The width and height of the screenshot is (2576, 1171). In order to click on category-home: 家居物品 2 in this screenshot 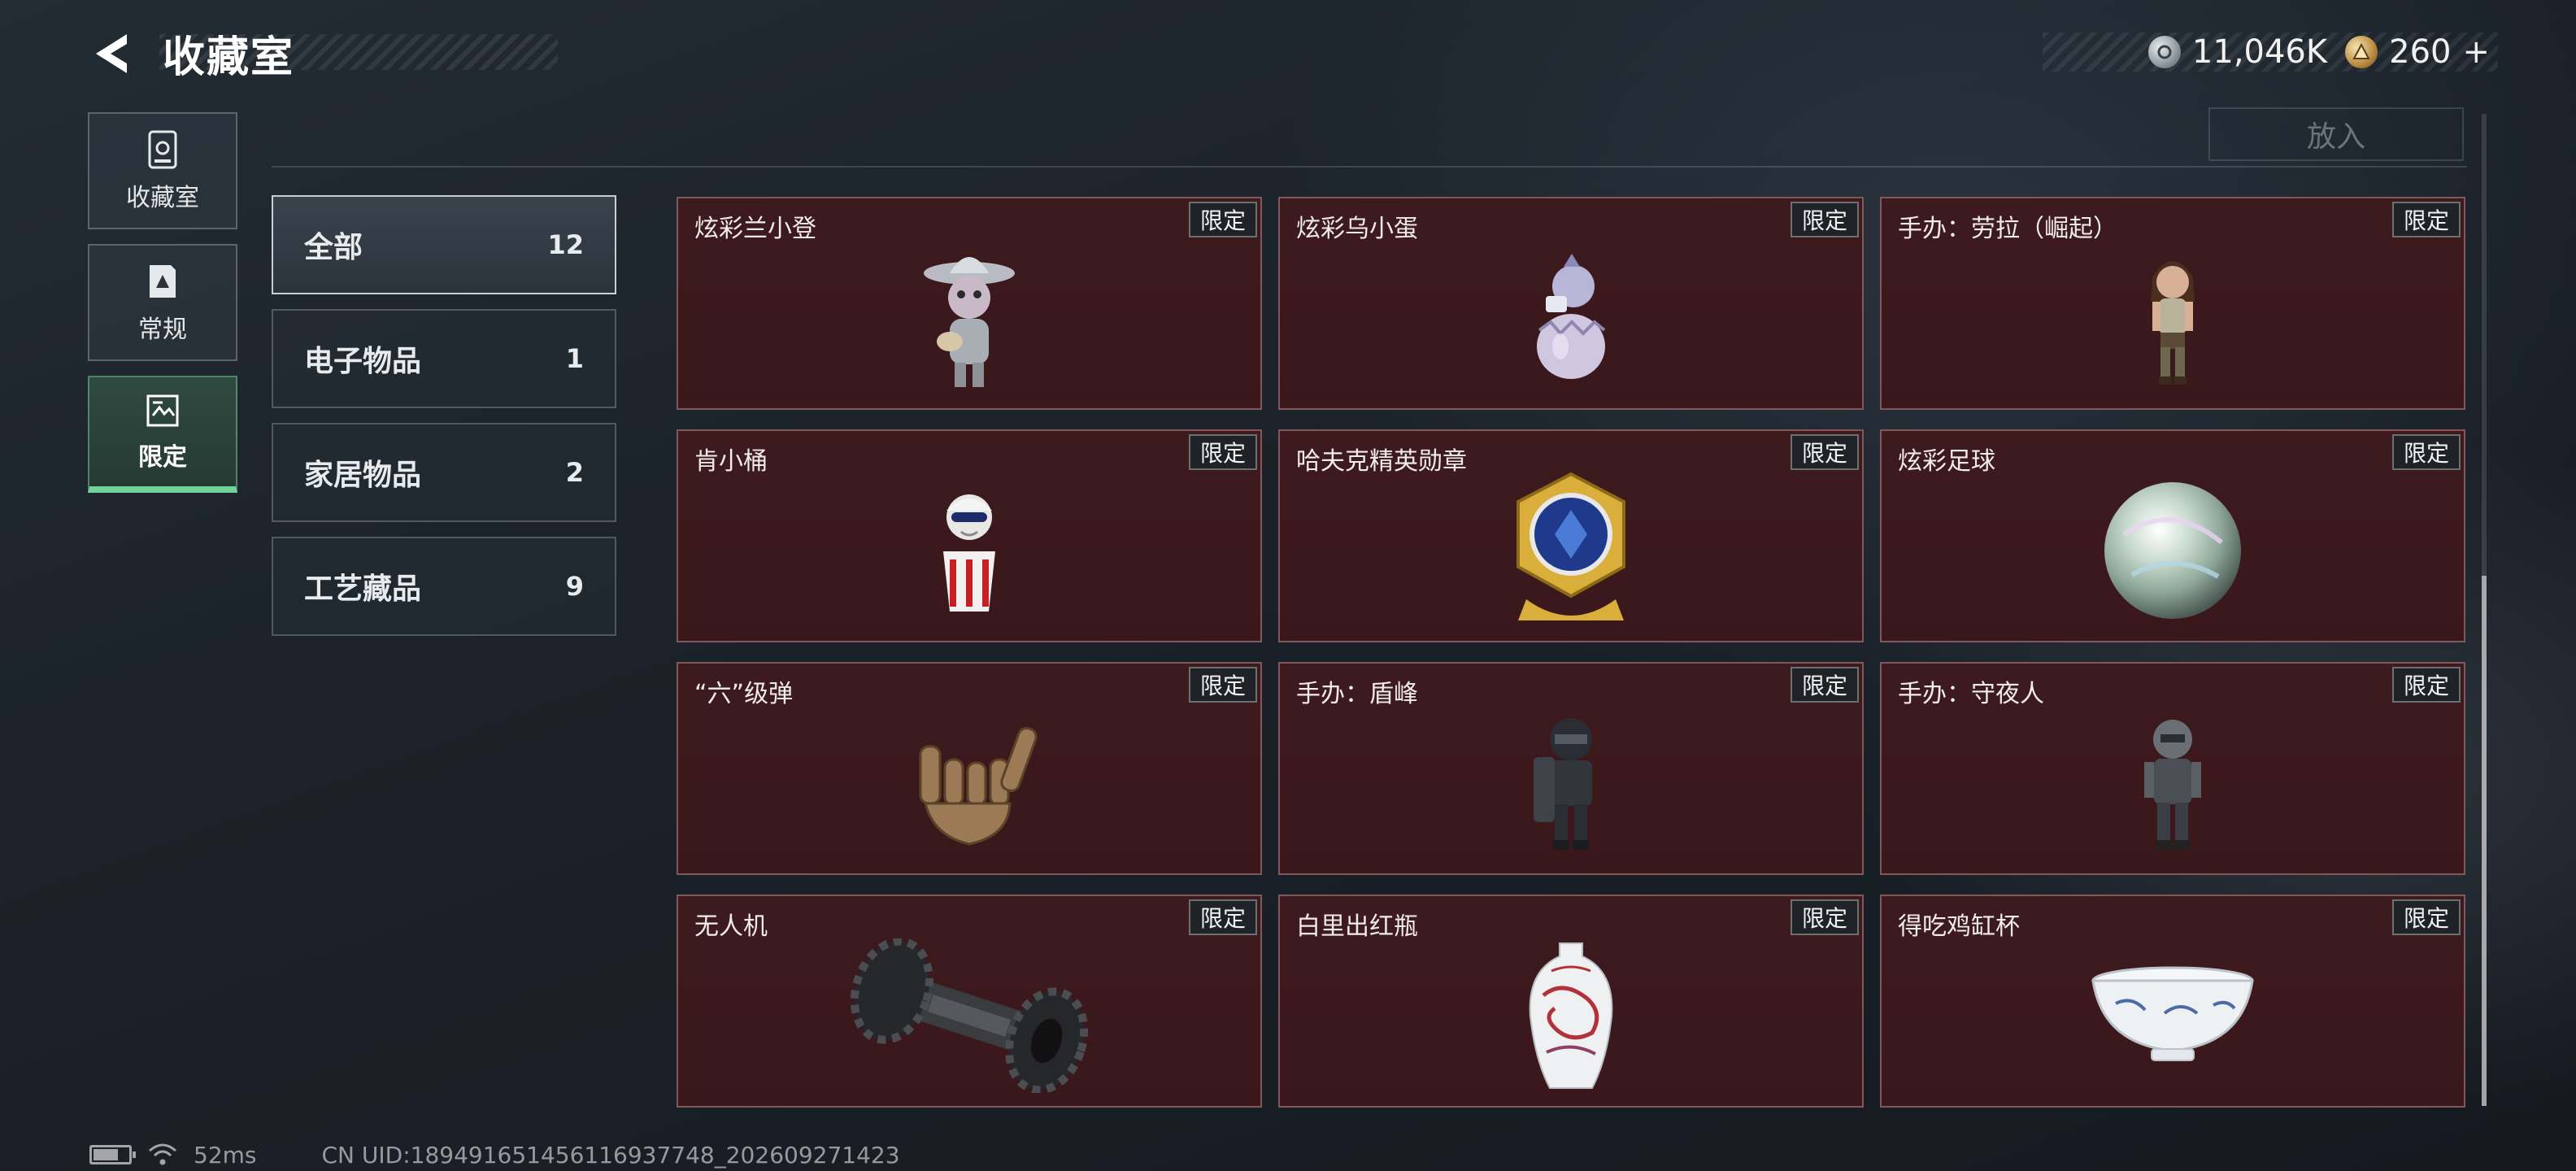, I will do `click(444, 473)`.